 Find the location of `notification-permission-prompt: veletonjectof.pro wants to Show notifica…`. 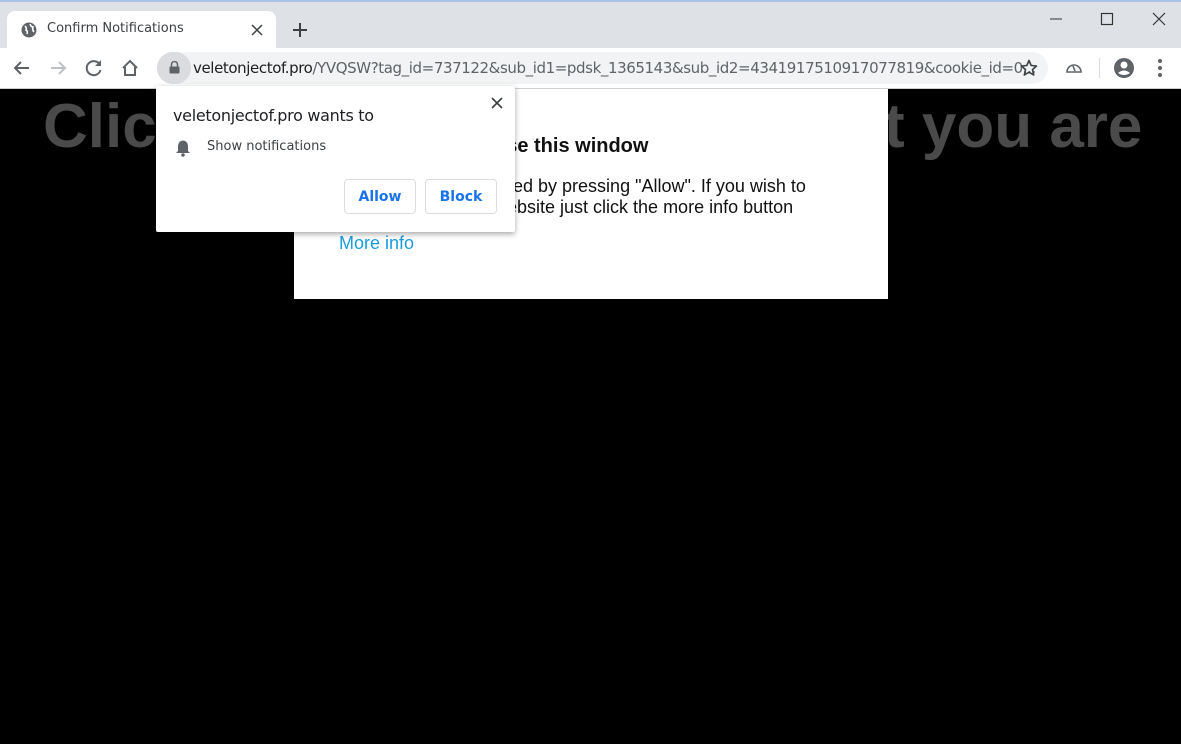

notification-permission-prompt: veletonjectof.pro wants to Show notifica… is located at coordinates (335, 159).